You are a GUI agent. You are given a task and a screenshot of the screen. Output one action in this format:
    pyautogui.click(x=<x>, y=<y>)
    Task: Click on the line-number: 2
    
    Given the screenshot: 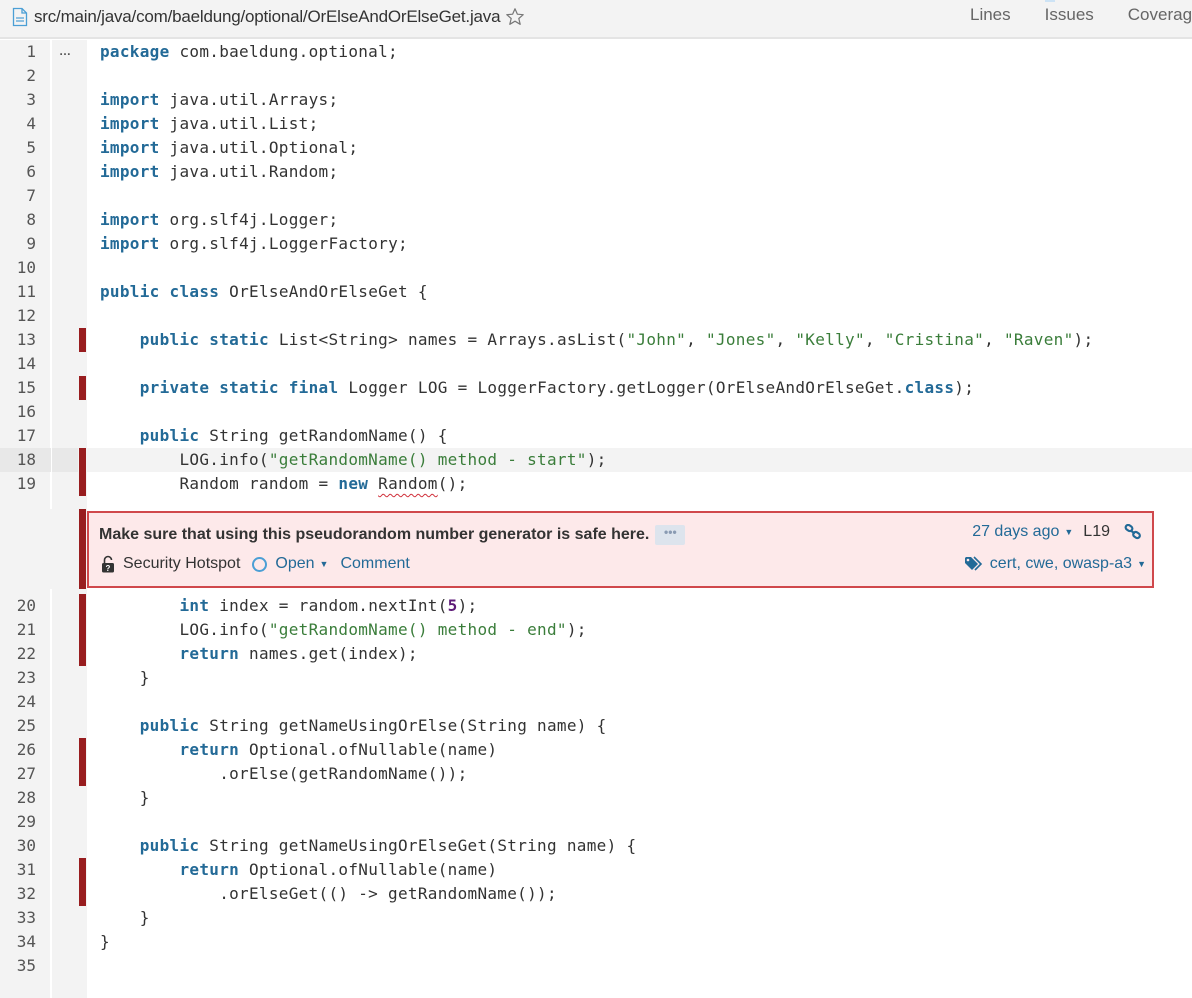 What is the action you would take?
    pyautogui.click(x=25, y=76)
    